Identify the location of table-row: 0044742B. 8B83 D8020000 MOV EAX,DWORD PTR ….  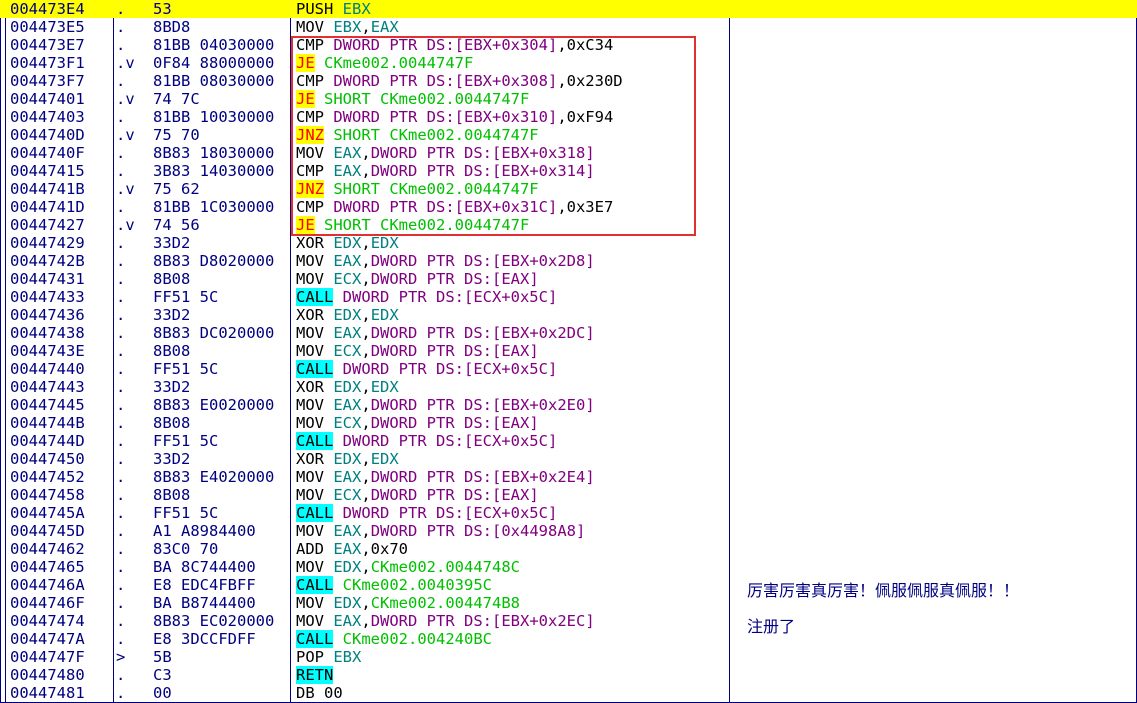
(568, 261).